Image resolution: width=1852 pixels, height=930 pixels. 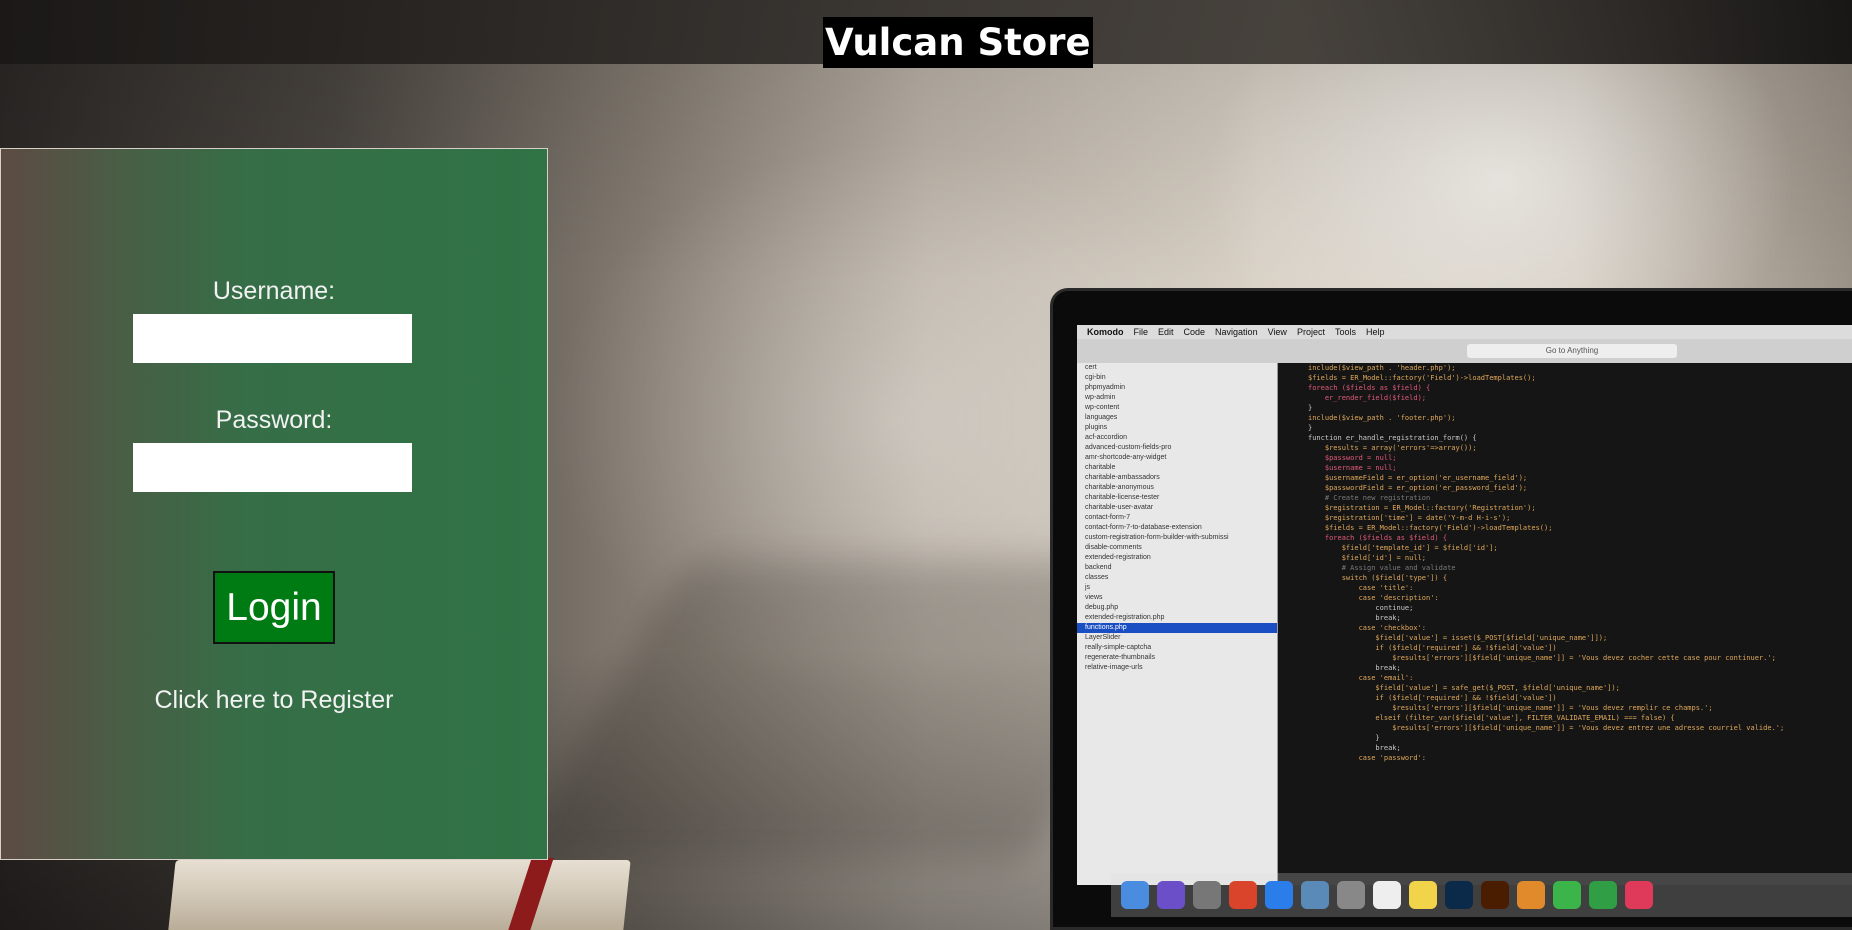 I want to click on goto-anything-field: Go to Anything, so click(x=1572, y=351).